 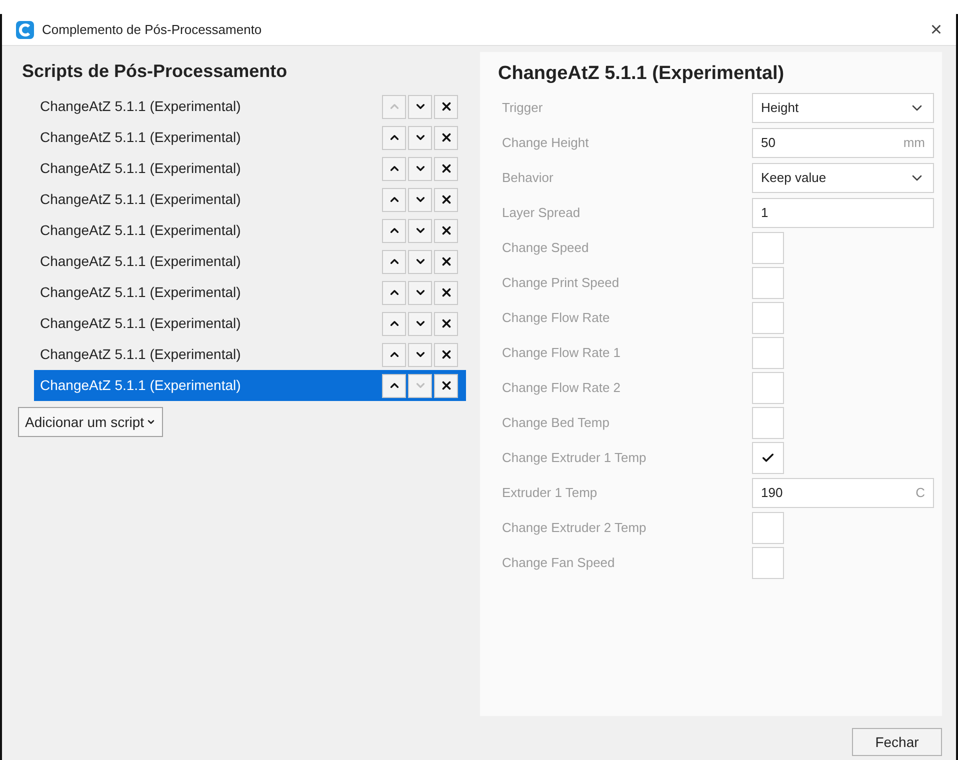 I want to click on setting-label: Change Speed, so click(x=546, y=248).